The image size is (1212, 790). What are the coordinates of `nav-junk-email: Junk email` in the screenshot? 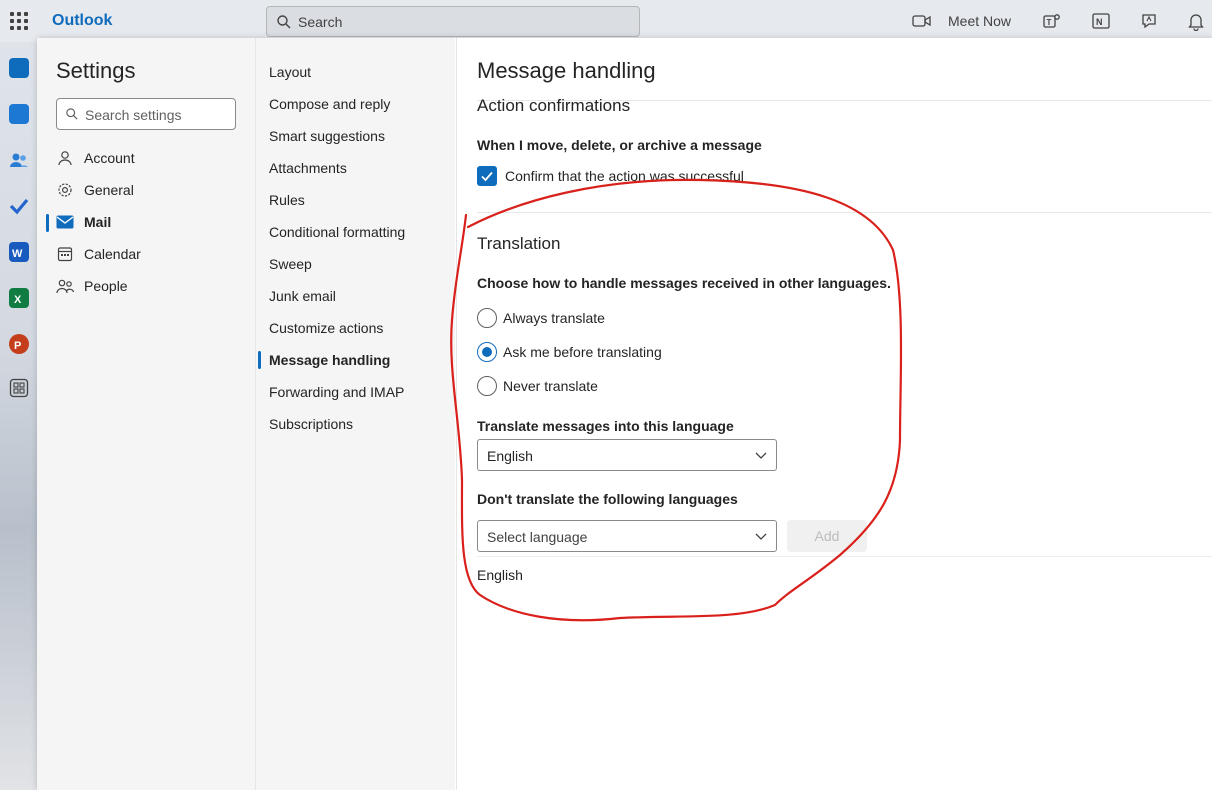 It's located at (302, 296).